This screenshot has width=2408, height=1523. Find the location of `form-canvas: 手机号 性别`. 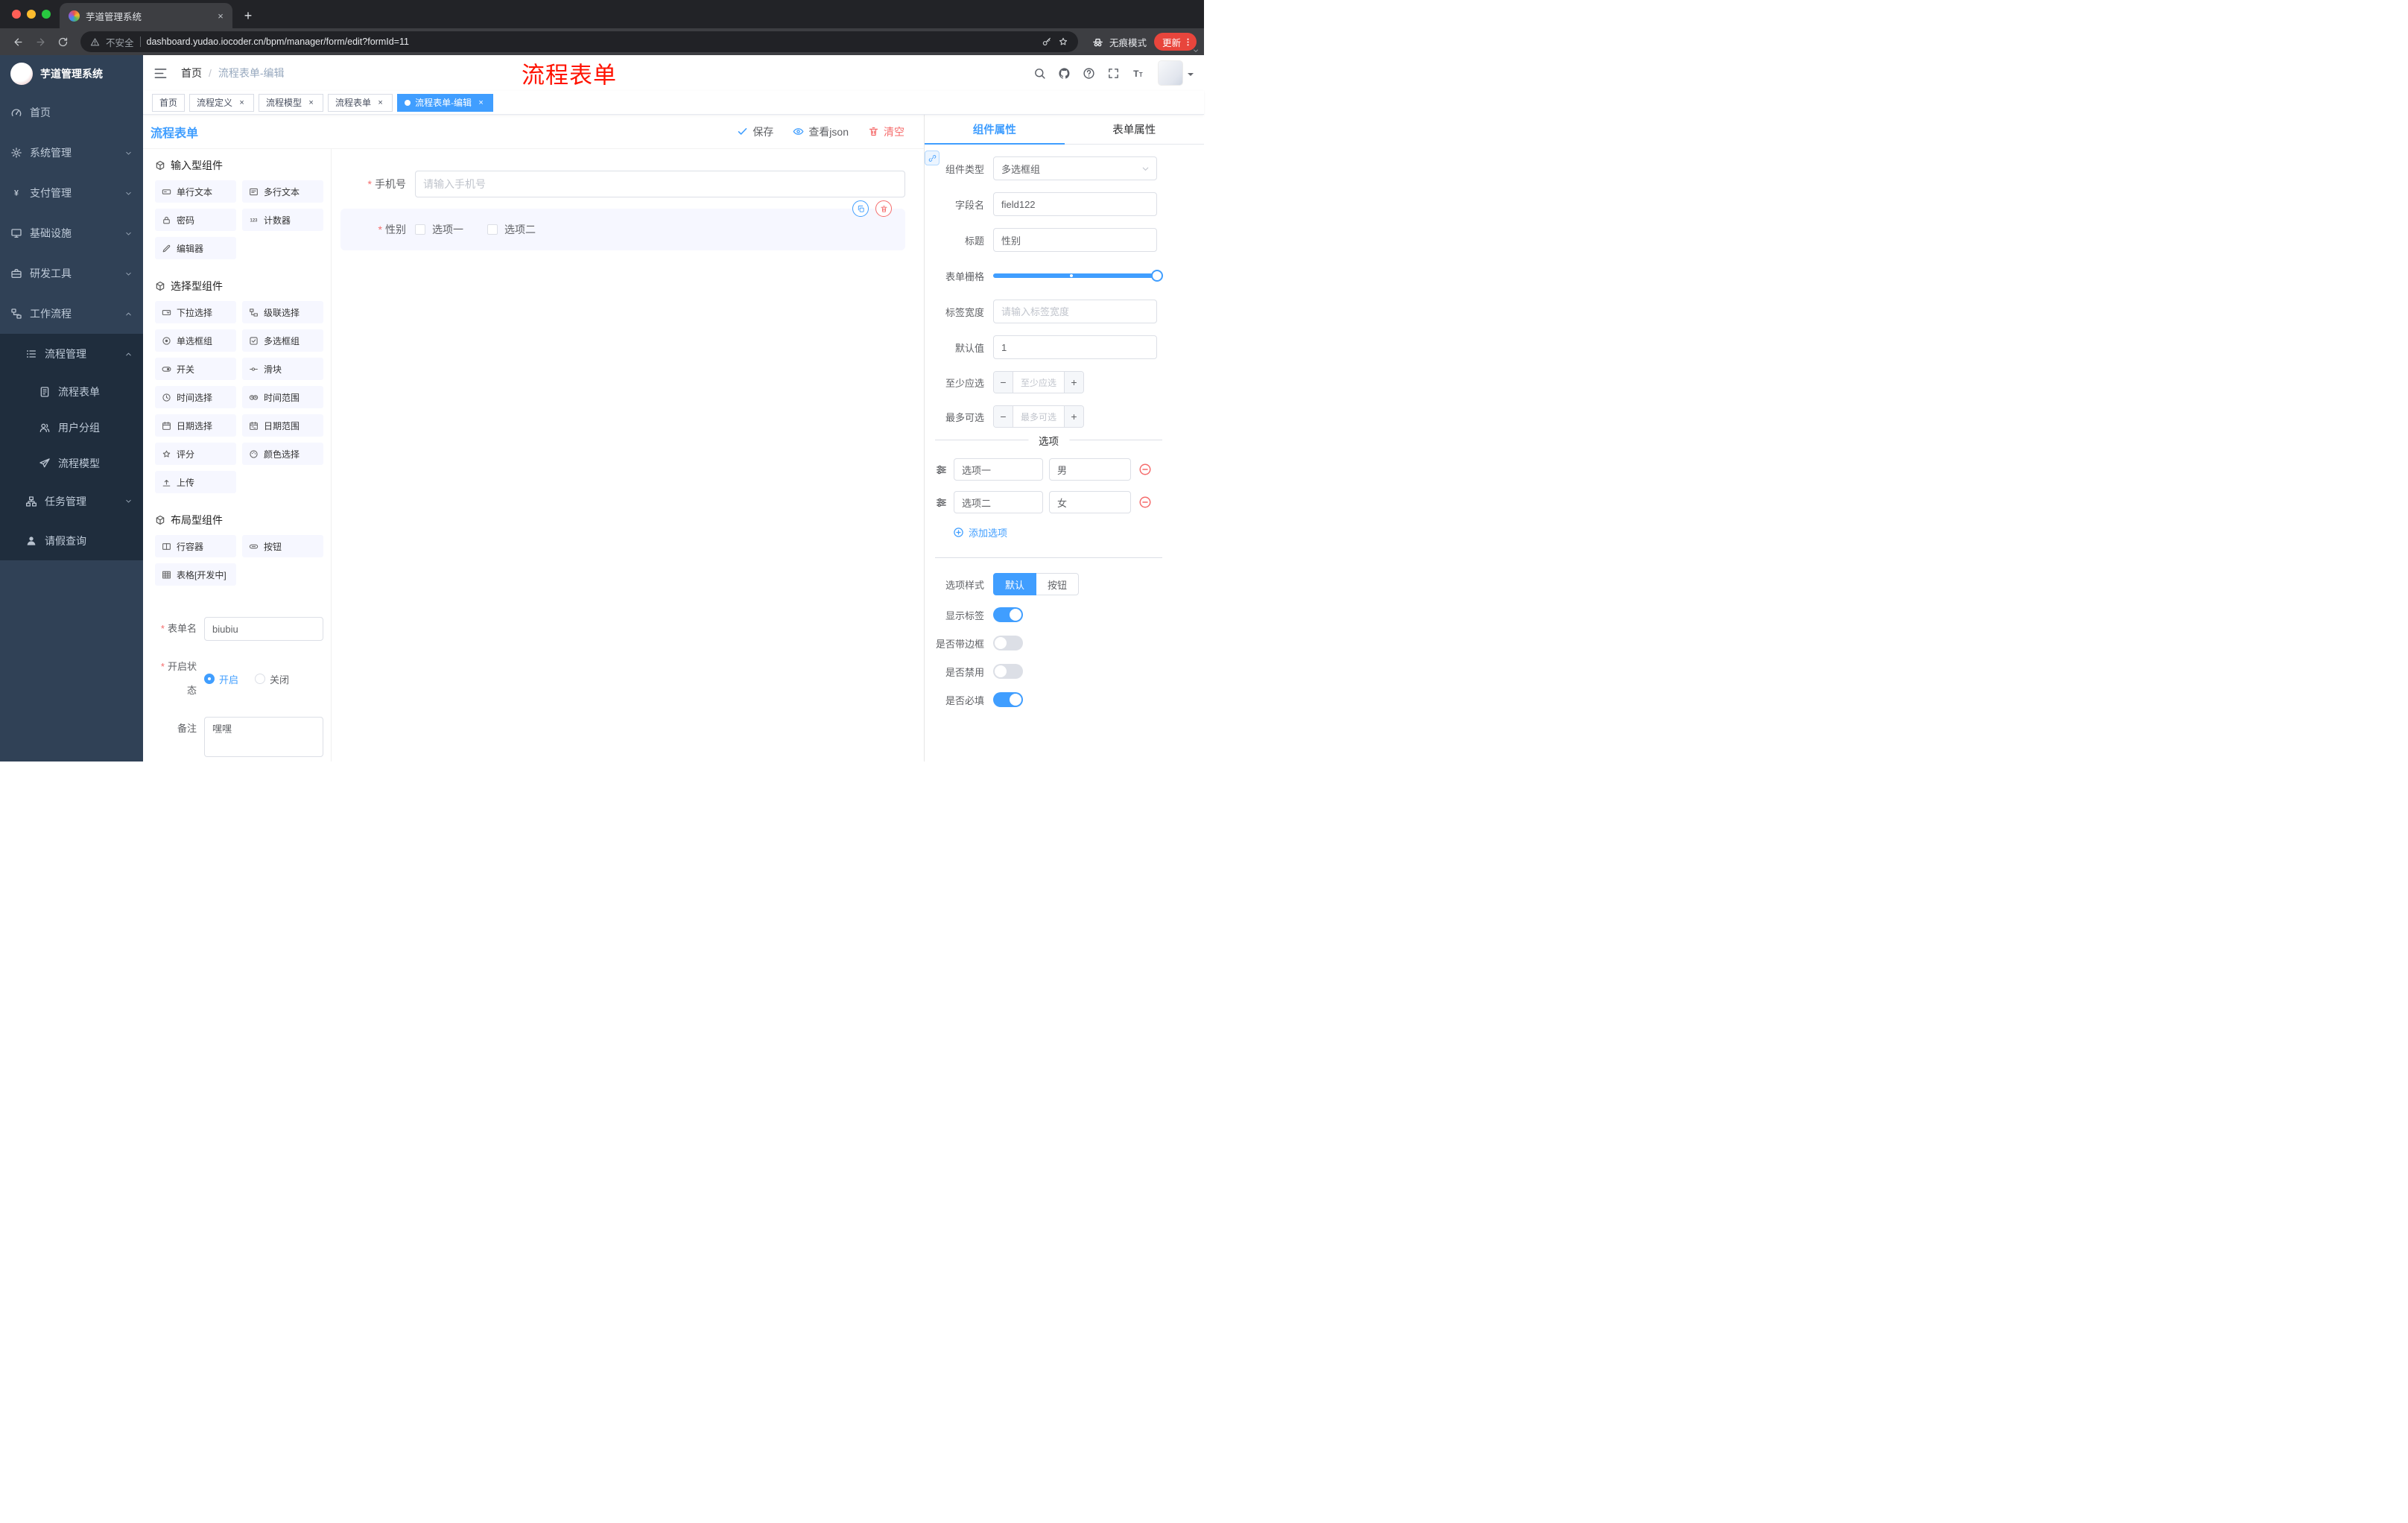

form-canvas: 手机号 性别 is located at coordinates (628, 456).